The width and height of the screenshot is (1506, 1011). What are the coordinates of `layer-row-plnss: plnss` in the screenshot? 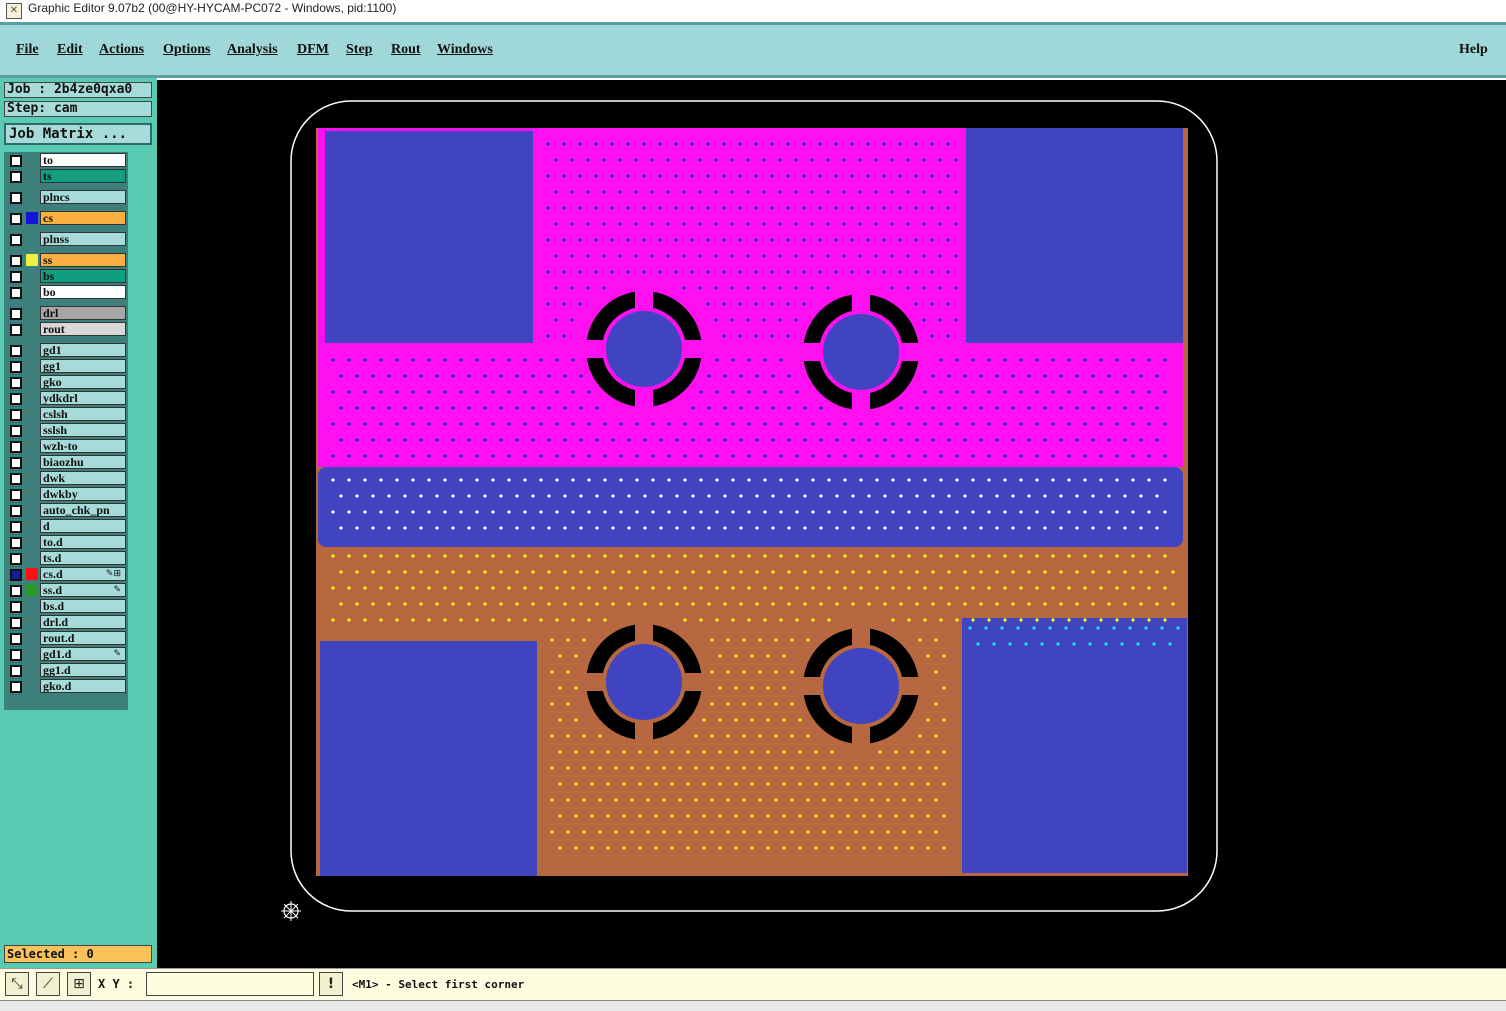 It's located at (66, 239).